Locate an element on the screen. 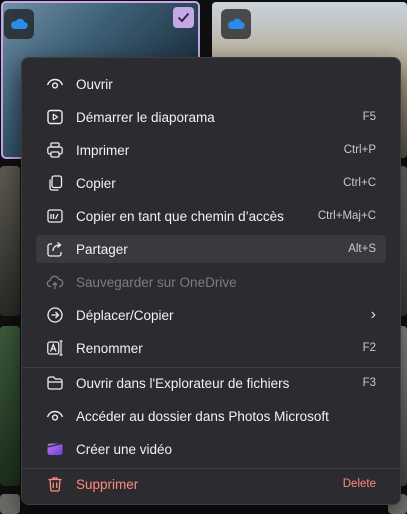  menu-item-print: Imprimer Ctrl+P is located at coordinates (211, 150).